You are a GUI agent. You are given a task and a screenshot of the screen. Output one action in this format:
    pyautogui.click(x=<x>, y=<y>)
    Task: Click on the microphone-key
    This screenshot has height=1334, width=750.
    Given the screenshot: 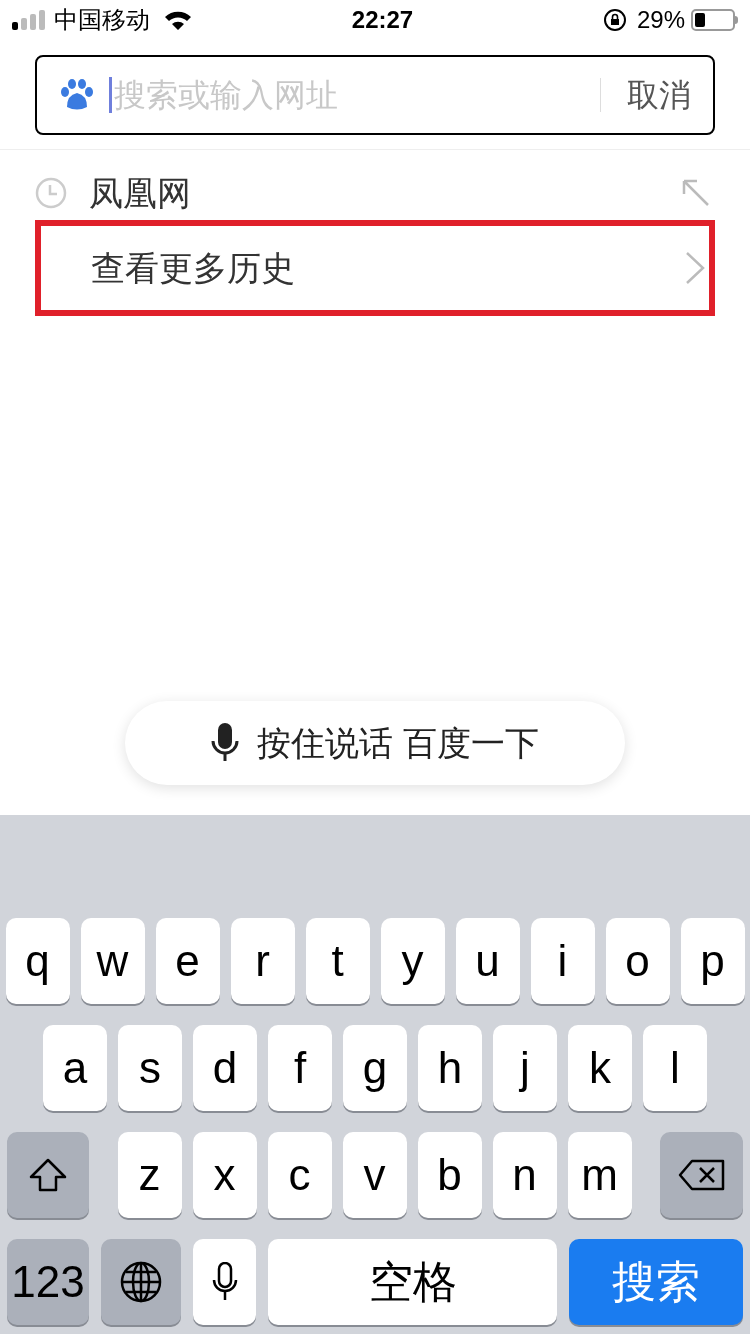 What is the action you would take?
    pyautogui.click(x=224, y=1282)
    